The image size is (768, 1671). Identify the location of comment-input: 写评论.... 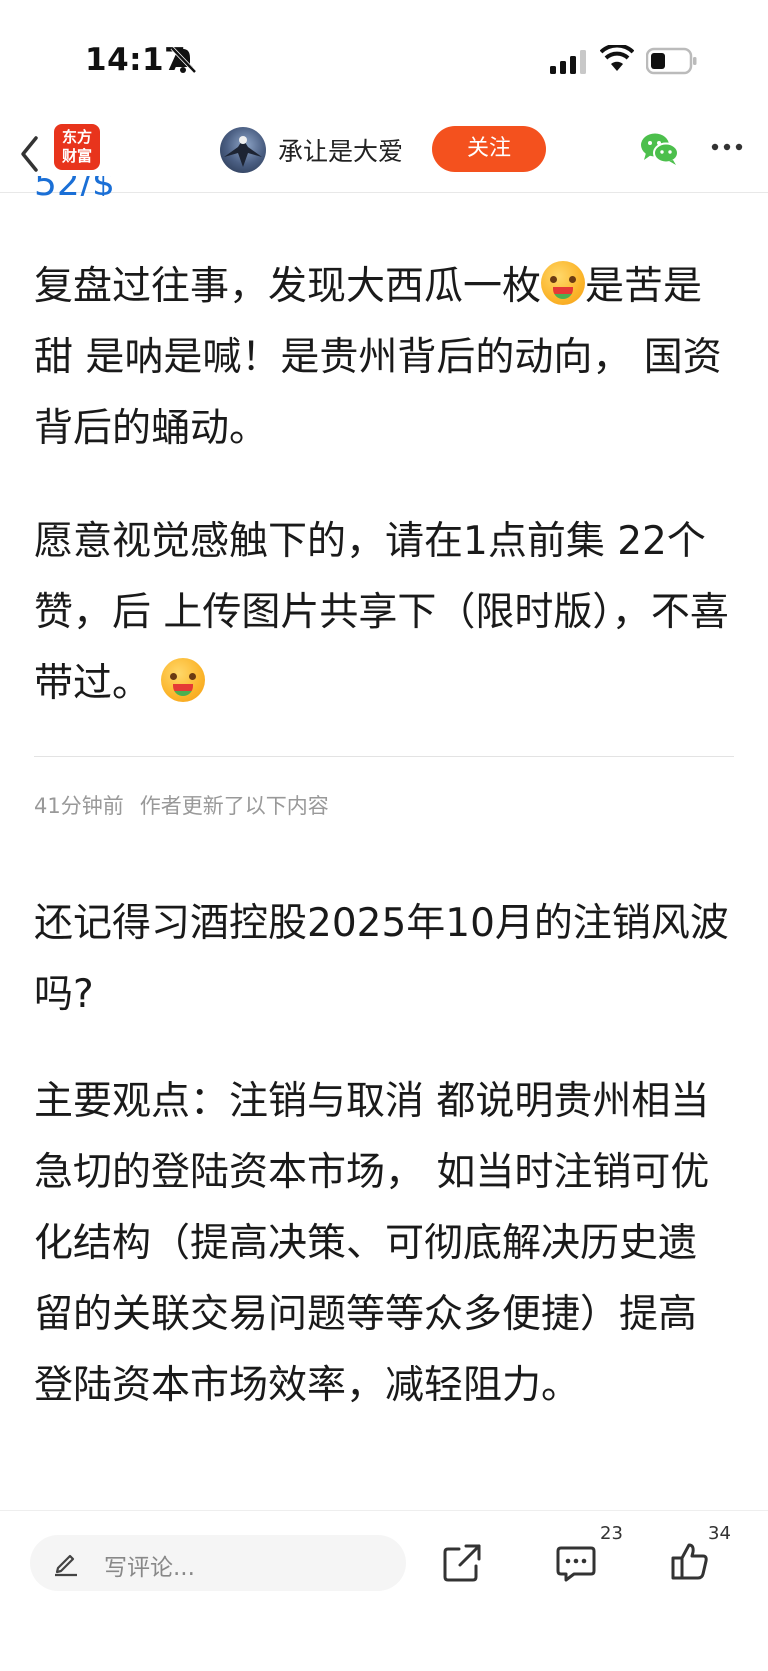
(218, 1563).